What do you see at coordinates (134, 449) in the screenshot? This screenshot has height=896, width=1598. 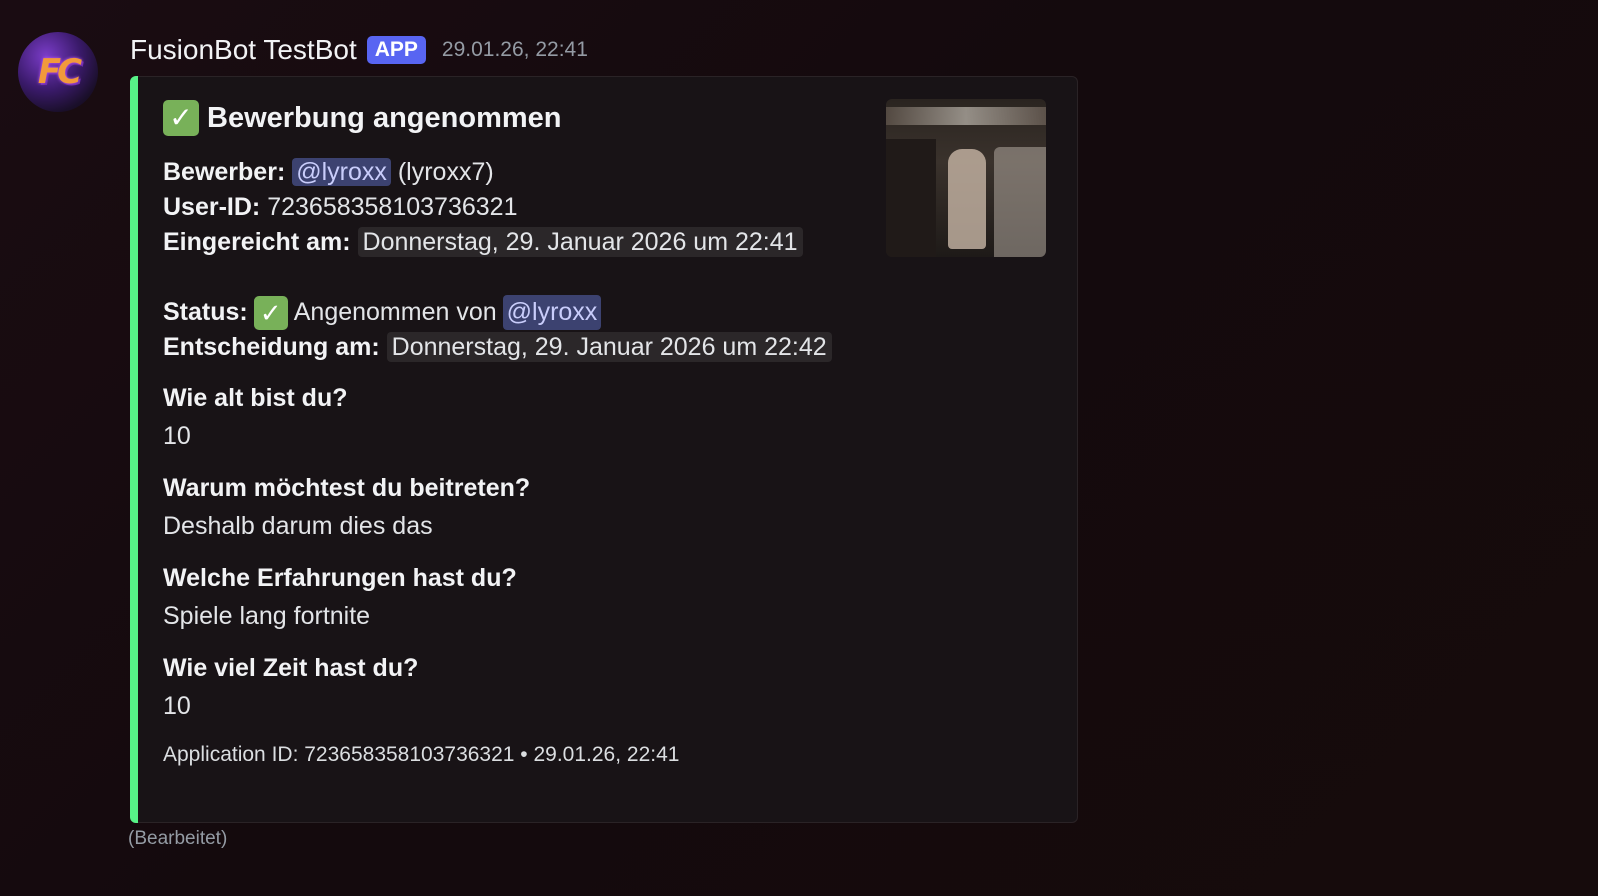 I see `embed-accent-bar` at bounding box center [134, 449].